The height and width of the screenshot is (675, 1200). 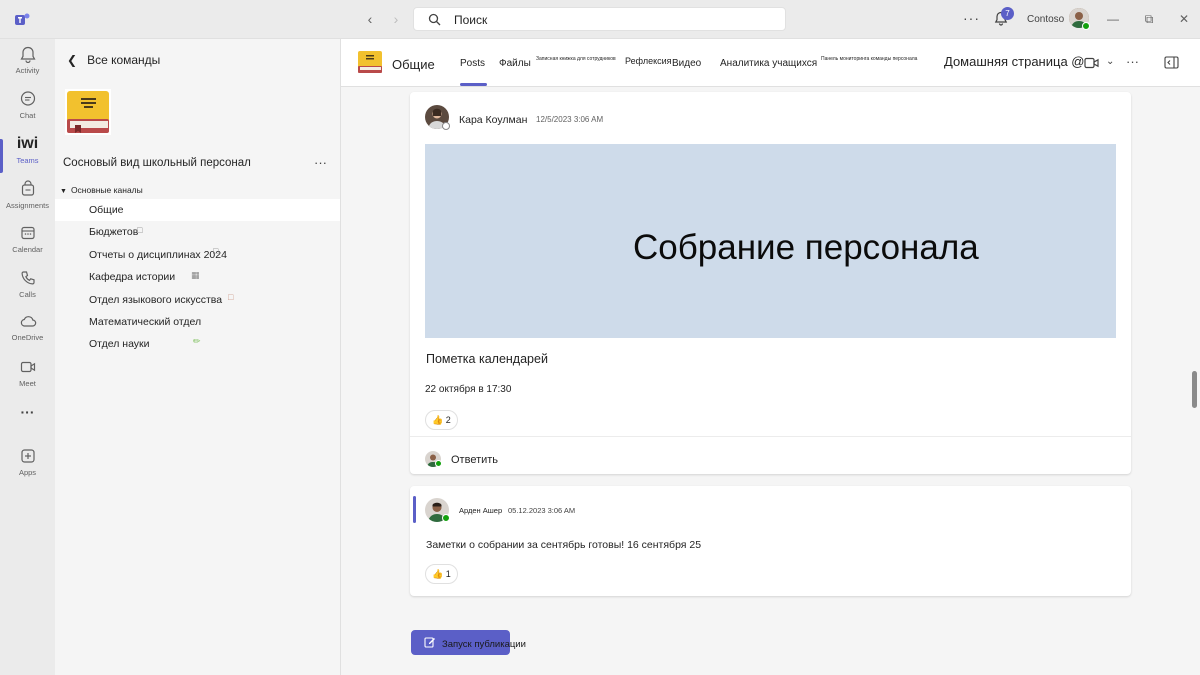 I want to click on close-icon: ✕, so click(x=1184, y=19).